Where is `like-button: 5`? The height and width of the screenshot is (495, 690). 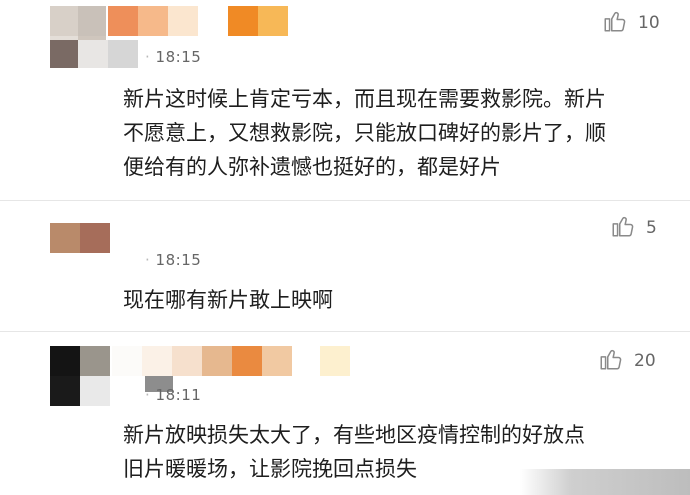
like-button: 5 is located at coordinates (633, 228).